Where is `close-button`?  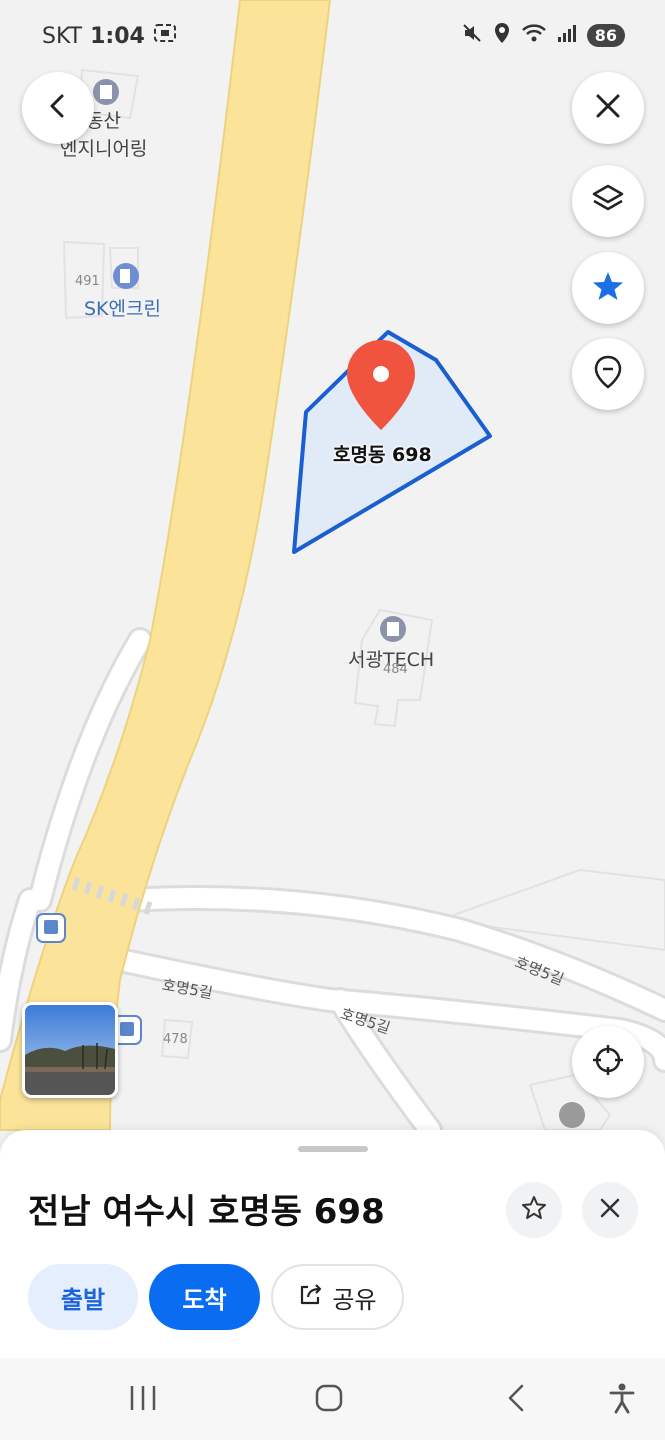
close-button is located at coordinates (608, 108).